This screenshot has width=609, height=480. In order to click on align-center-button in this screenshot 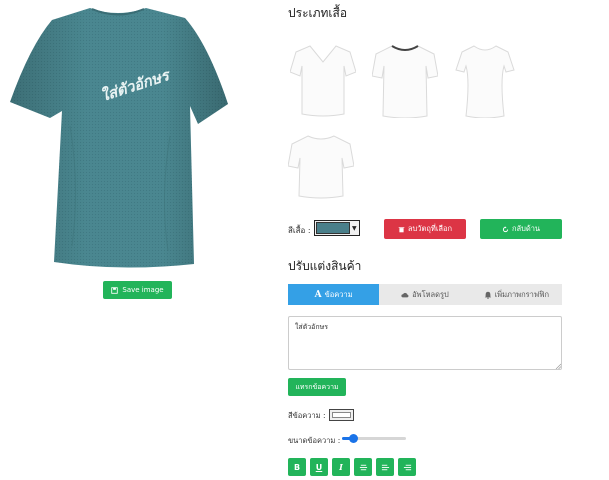, I will do `click(363, 467)`.